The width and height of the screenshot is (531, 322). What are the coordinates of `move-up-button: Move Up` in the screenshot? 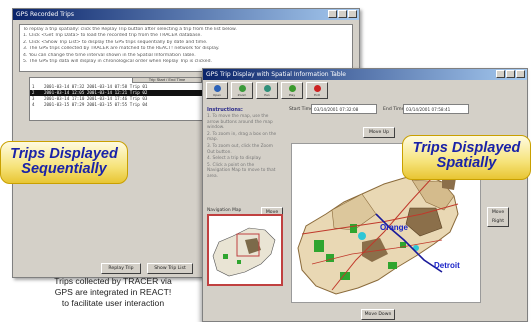 It's located at (379, 132).